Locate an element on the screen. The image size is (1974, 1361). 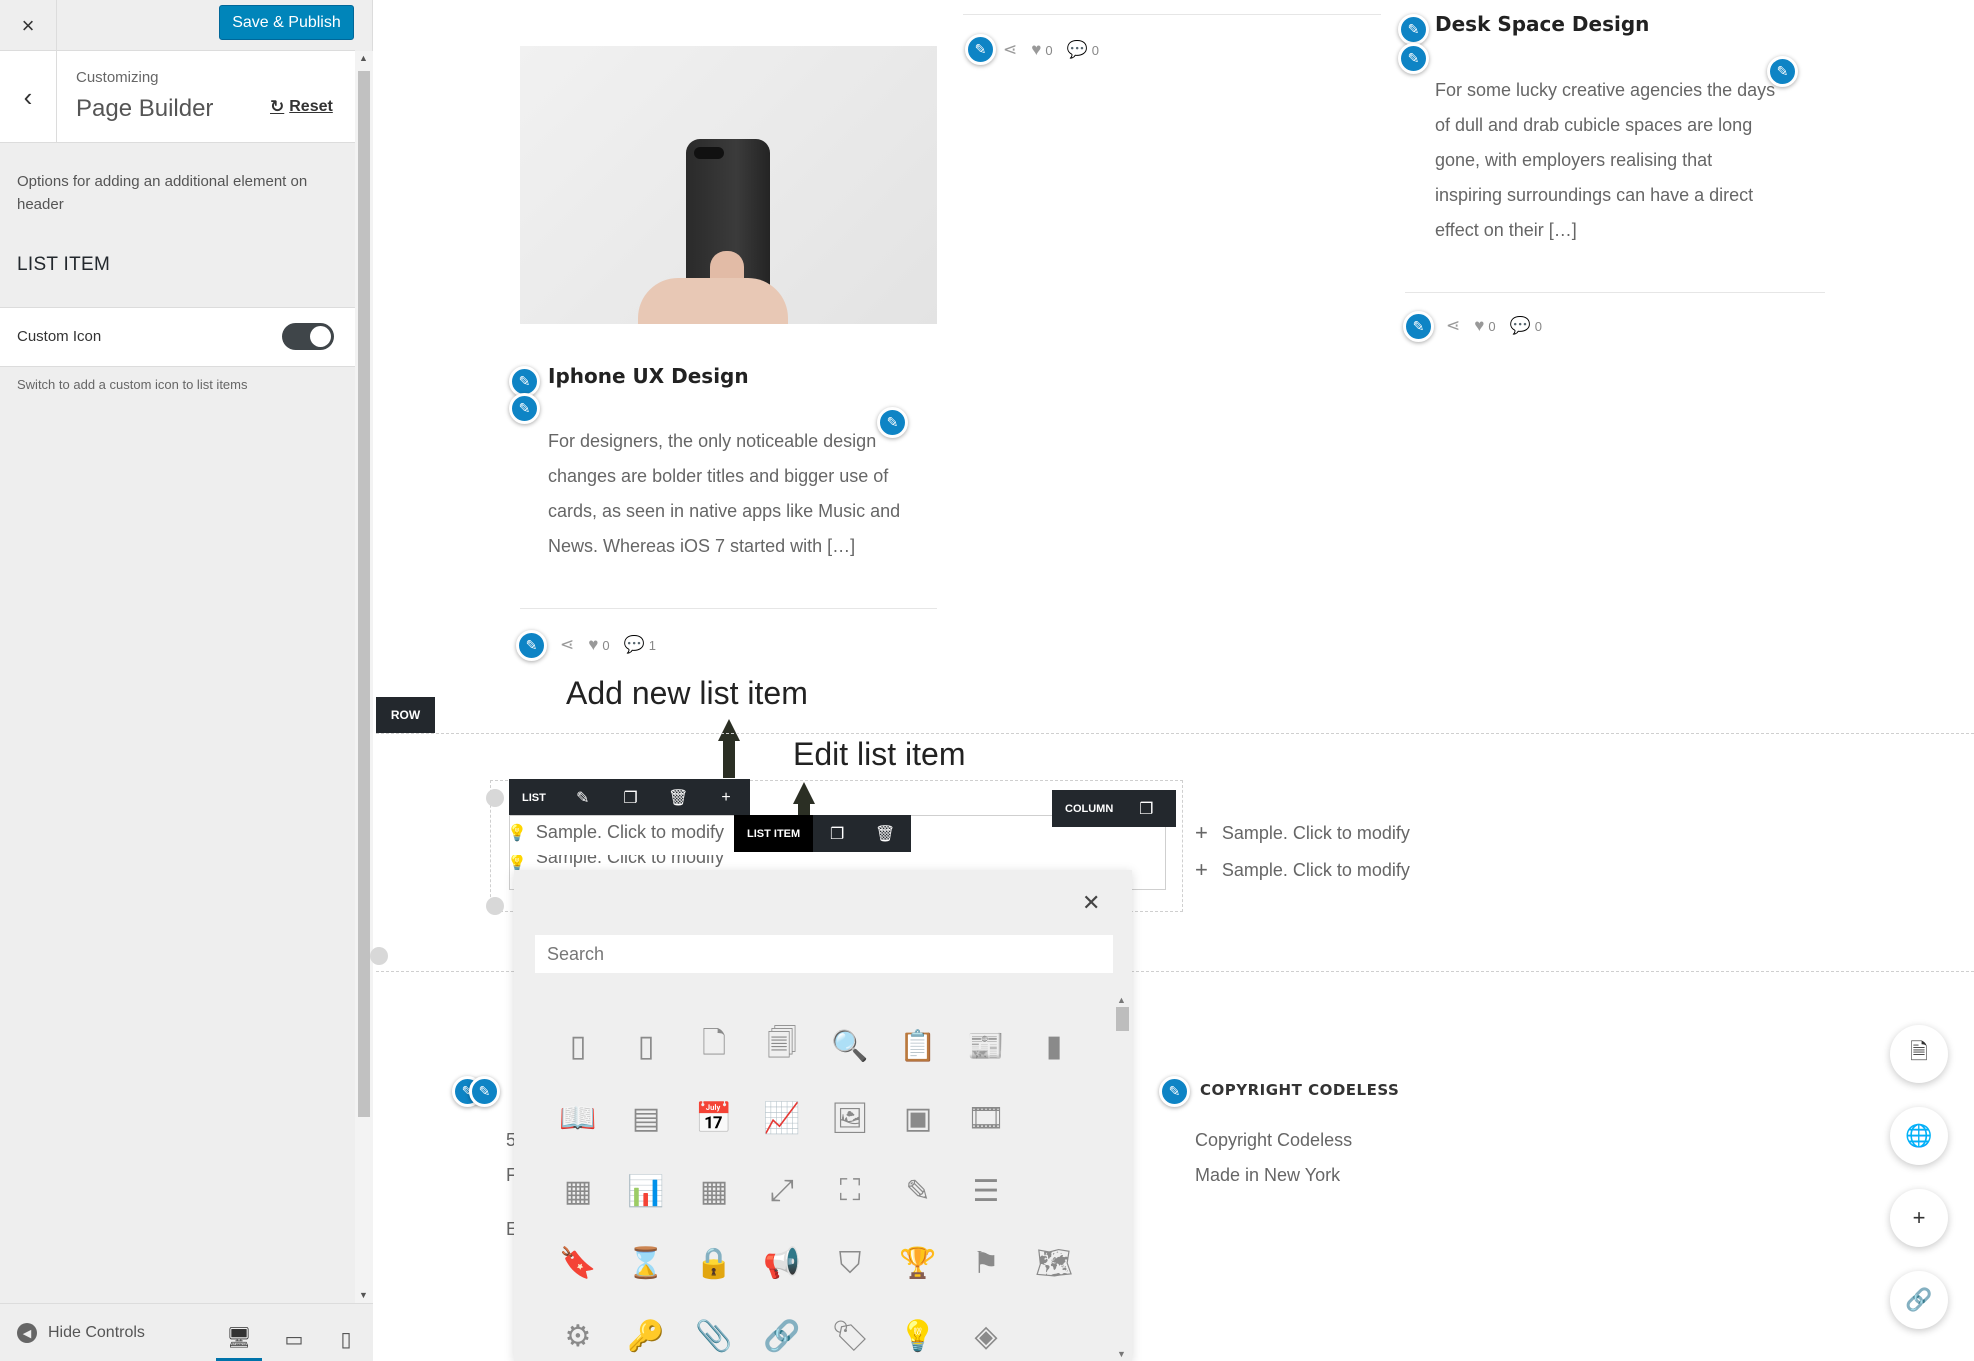
bar-chart-icon: 📊 is located at coordinates (646, 1191).